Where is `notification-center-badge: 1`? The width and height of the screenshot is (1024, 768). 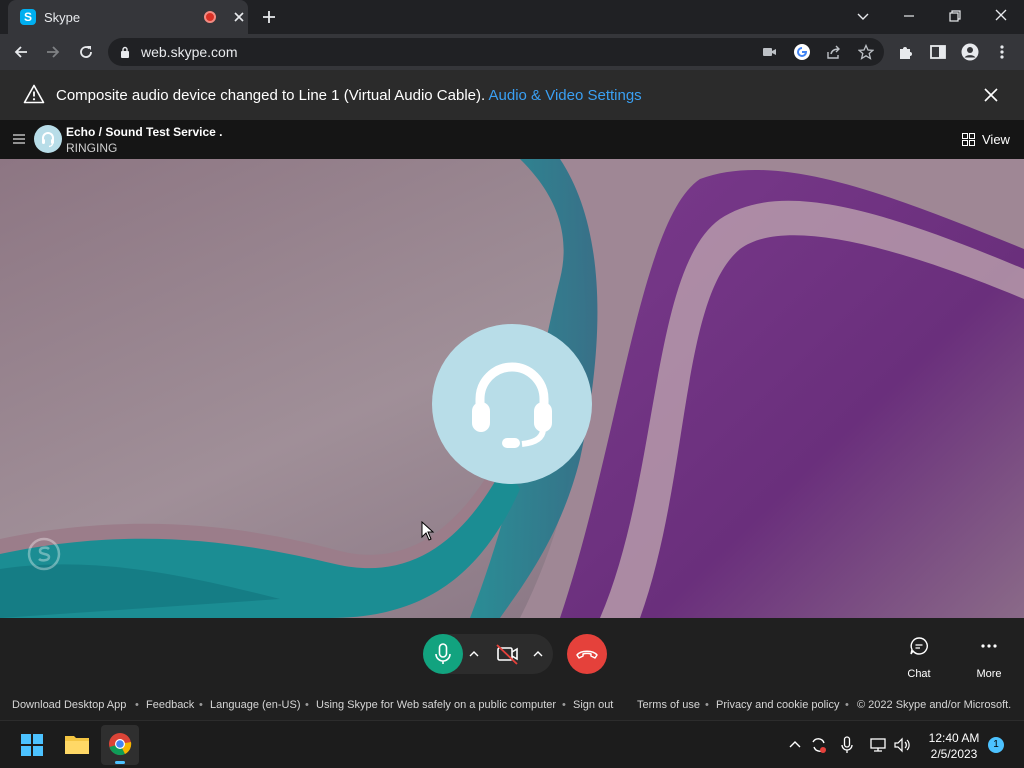
notification-center-badge: 1 is located at coordinates (996, 745).